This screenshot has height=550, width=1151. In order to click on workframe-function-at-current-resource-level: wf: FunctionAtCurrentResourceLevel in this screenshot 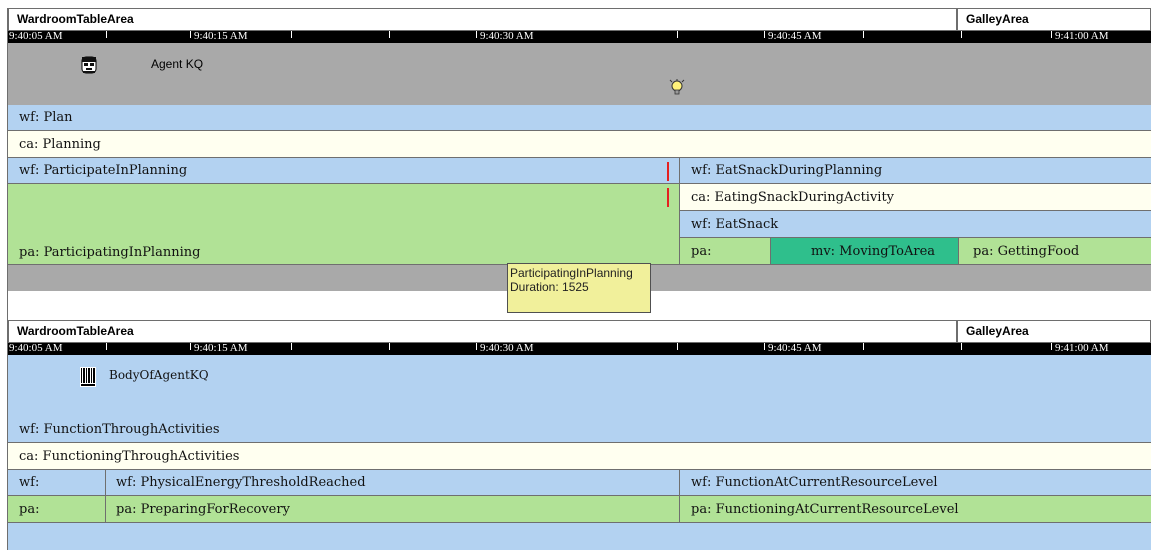, I will do `click(915, 483)`.